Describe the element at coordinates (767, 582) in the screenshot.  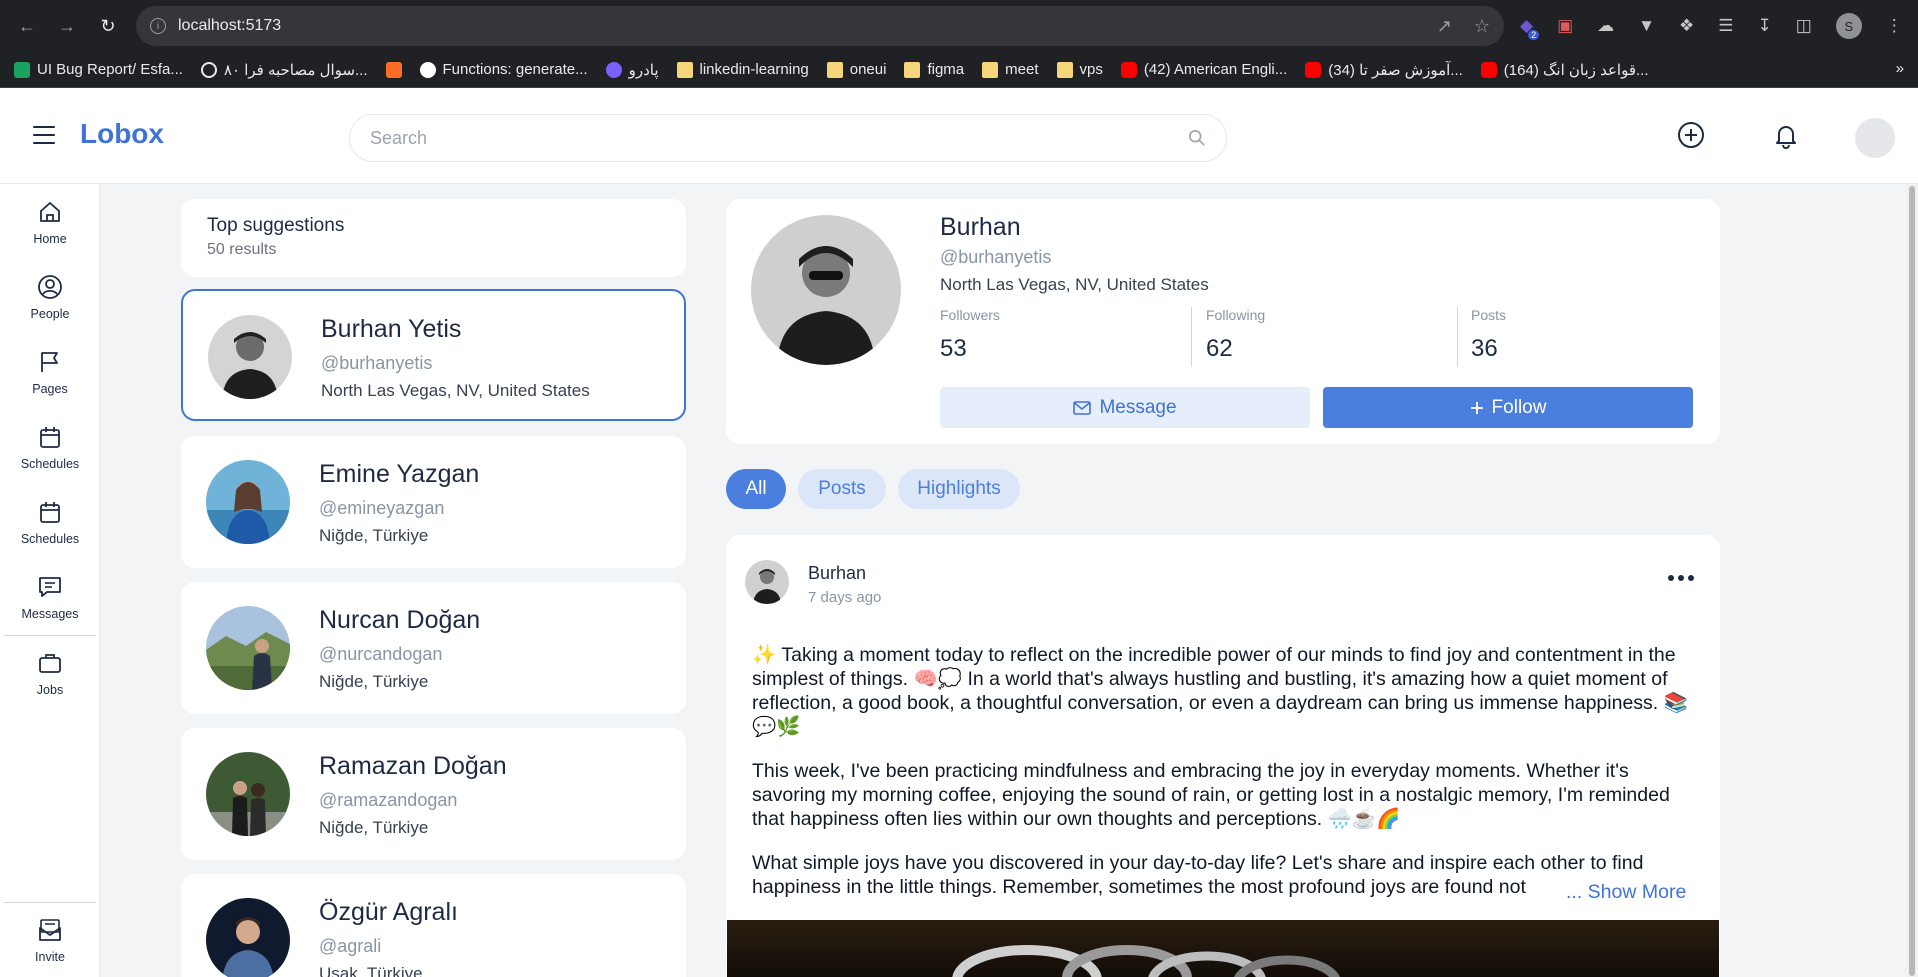
I see `post-author-avatar` at that location.